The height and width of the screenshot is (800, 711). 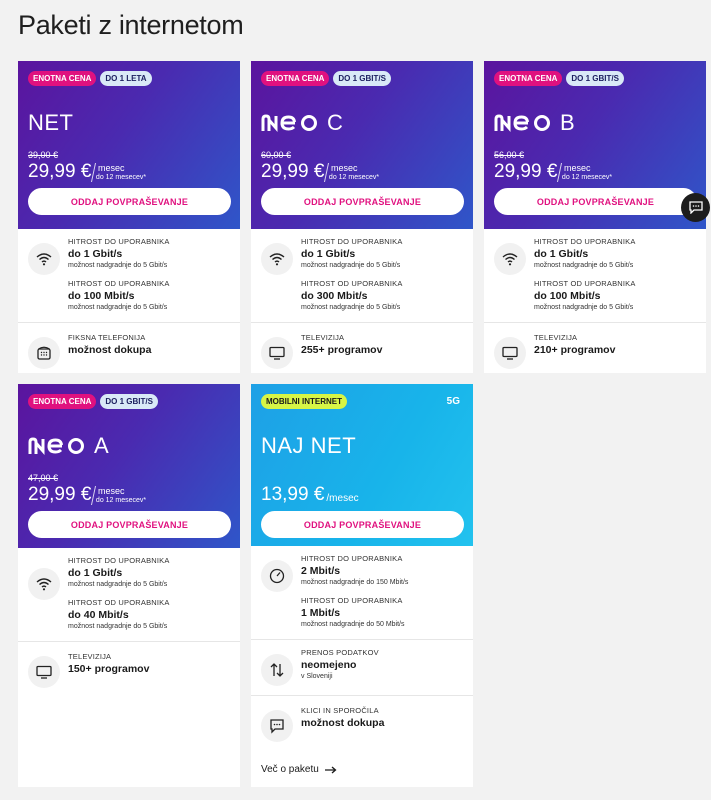 I want to click on feature-phone: FIKSNA TELEFONIJA možnost dokupa, so click(x=129, y=350).